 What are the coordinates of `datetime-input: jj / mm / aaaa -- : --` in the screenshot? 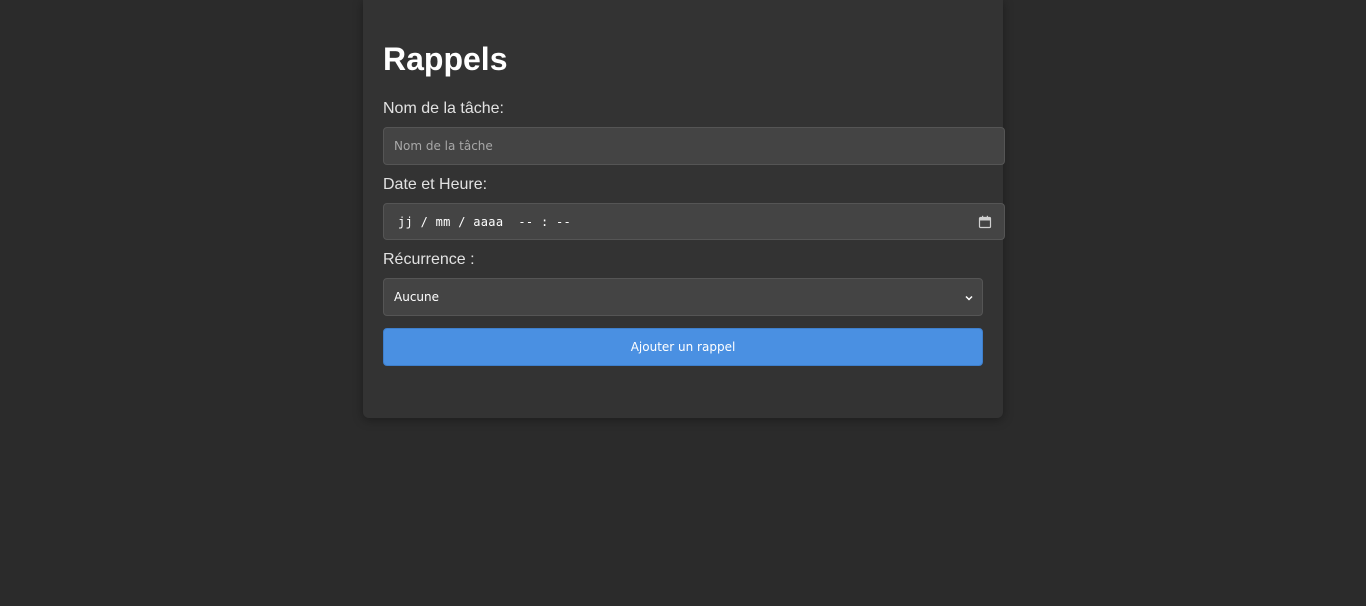 It's located at (694, 221).